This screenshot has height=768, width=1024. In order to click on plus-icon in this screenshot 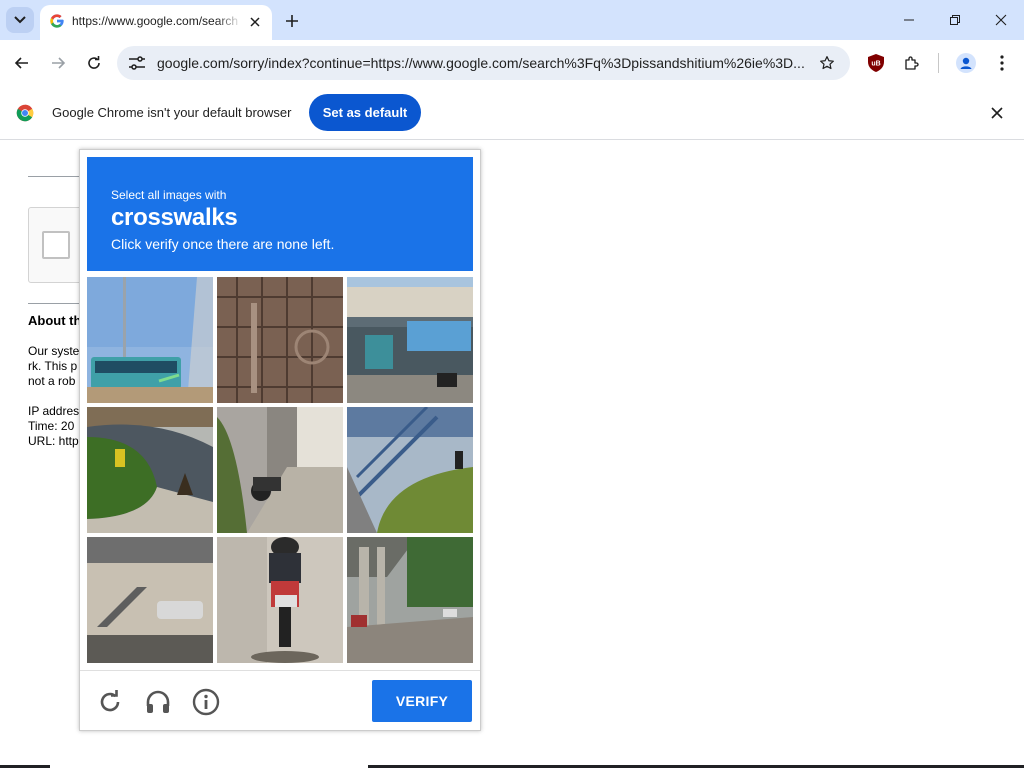, I will do `click(292, 21)`.